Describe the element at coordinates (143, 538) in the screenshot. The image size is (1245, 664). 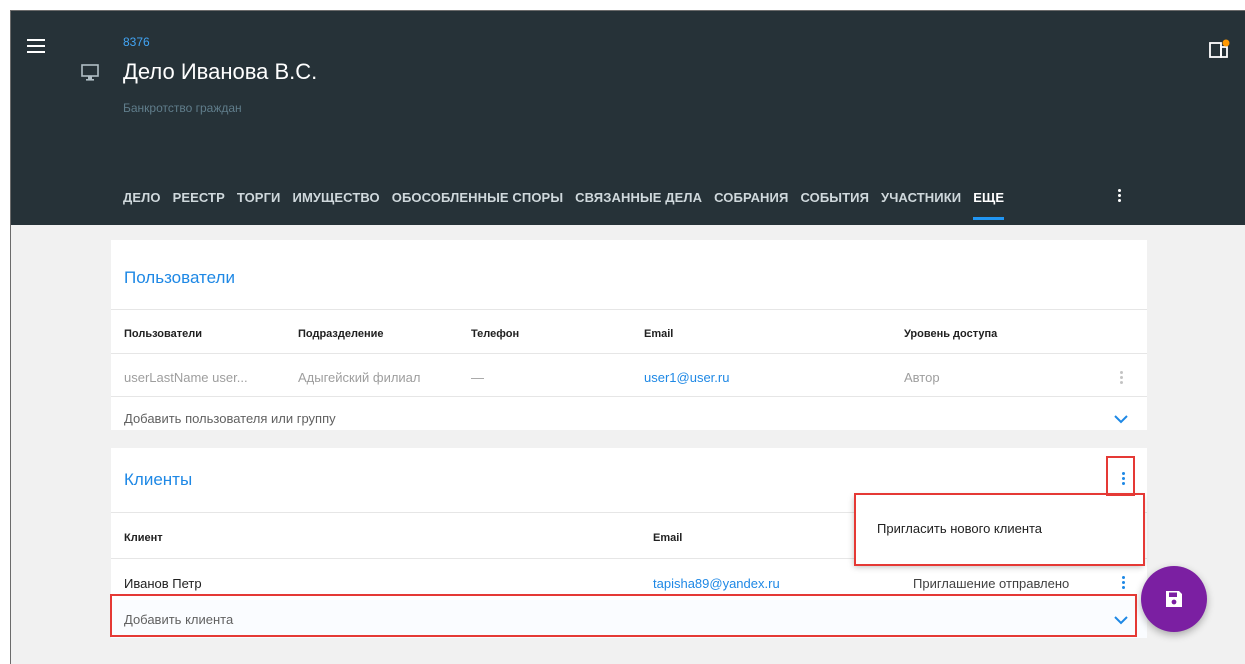
I see `column-header-client: Клиент` at that location.